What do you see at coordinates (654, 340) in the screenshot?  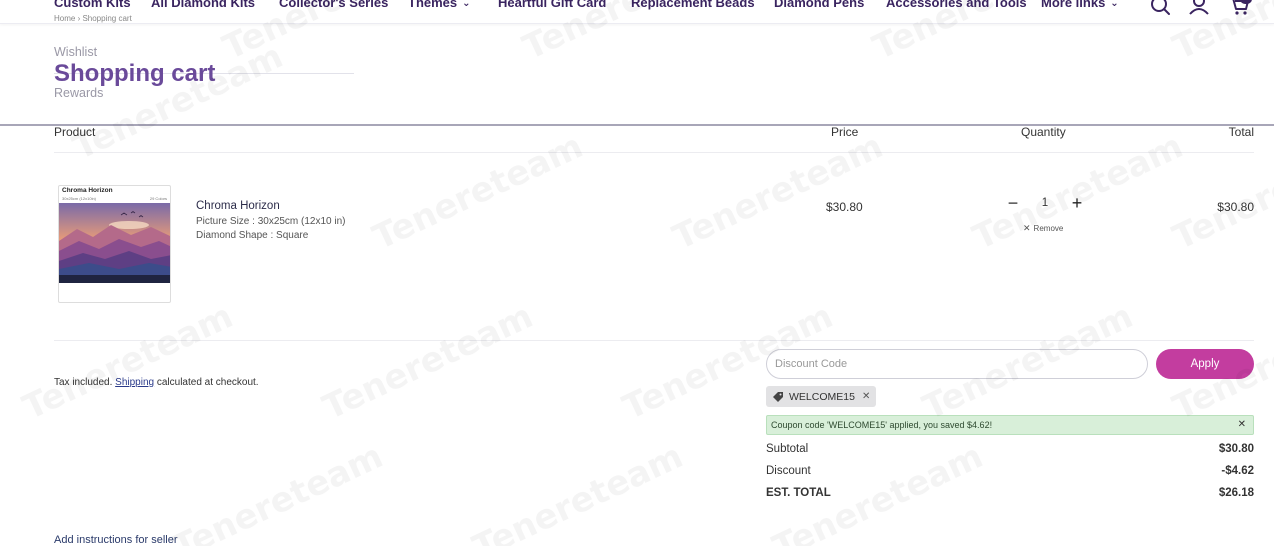 I see `table-row-divider` at bounding box center [654, 340].